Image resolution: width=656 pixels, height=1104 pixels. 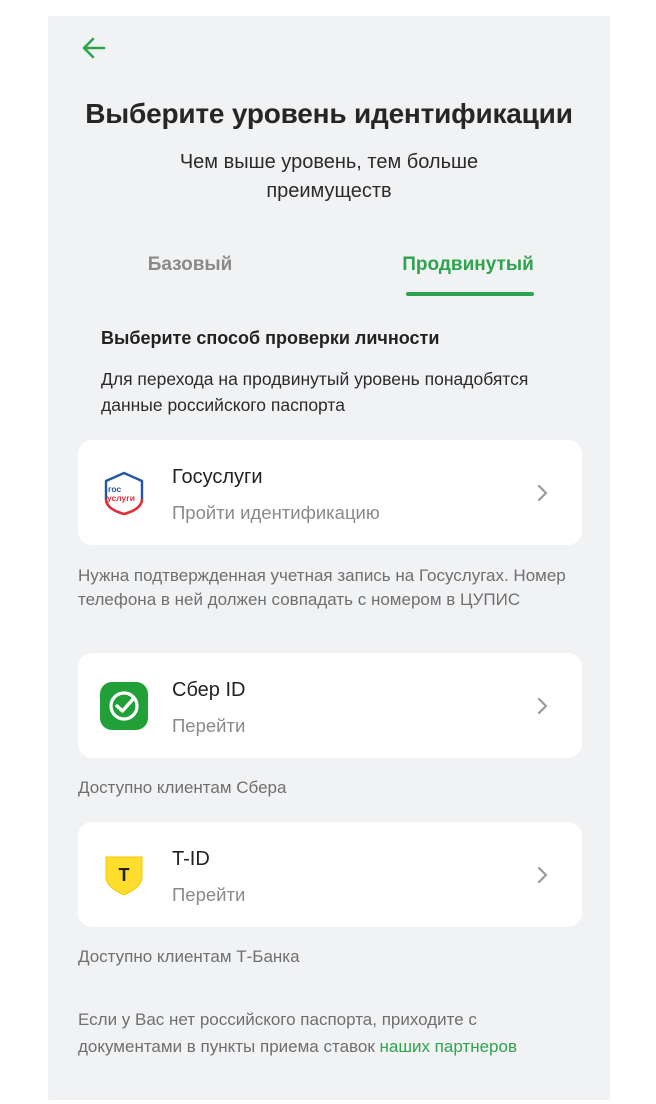 What do you see at coordinates (209, 690) in the screenshot?
I see `option-title: Сбер ID` at bounding box center [209, 690].